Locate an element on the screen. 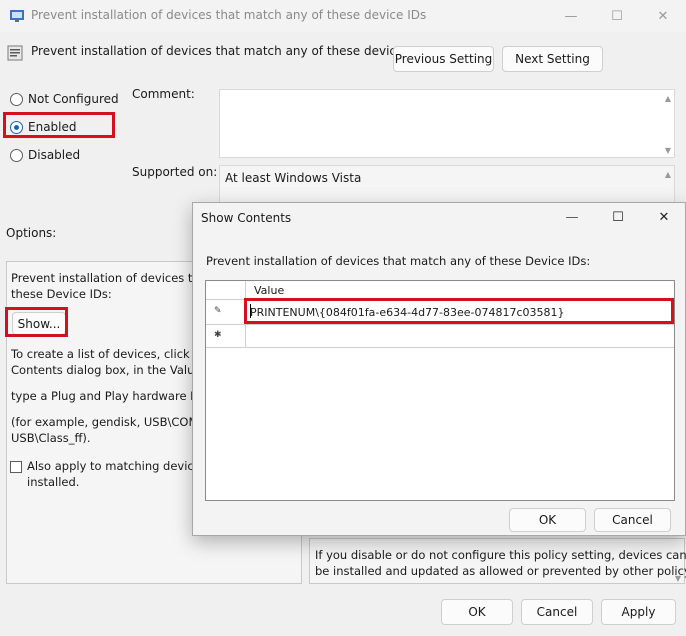 The height and width of the screenshot is (636, 686). column-header-value: Value is located at coordinates (269, 290).